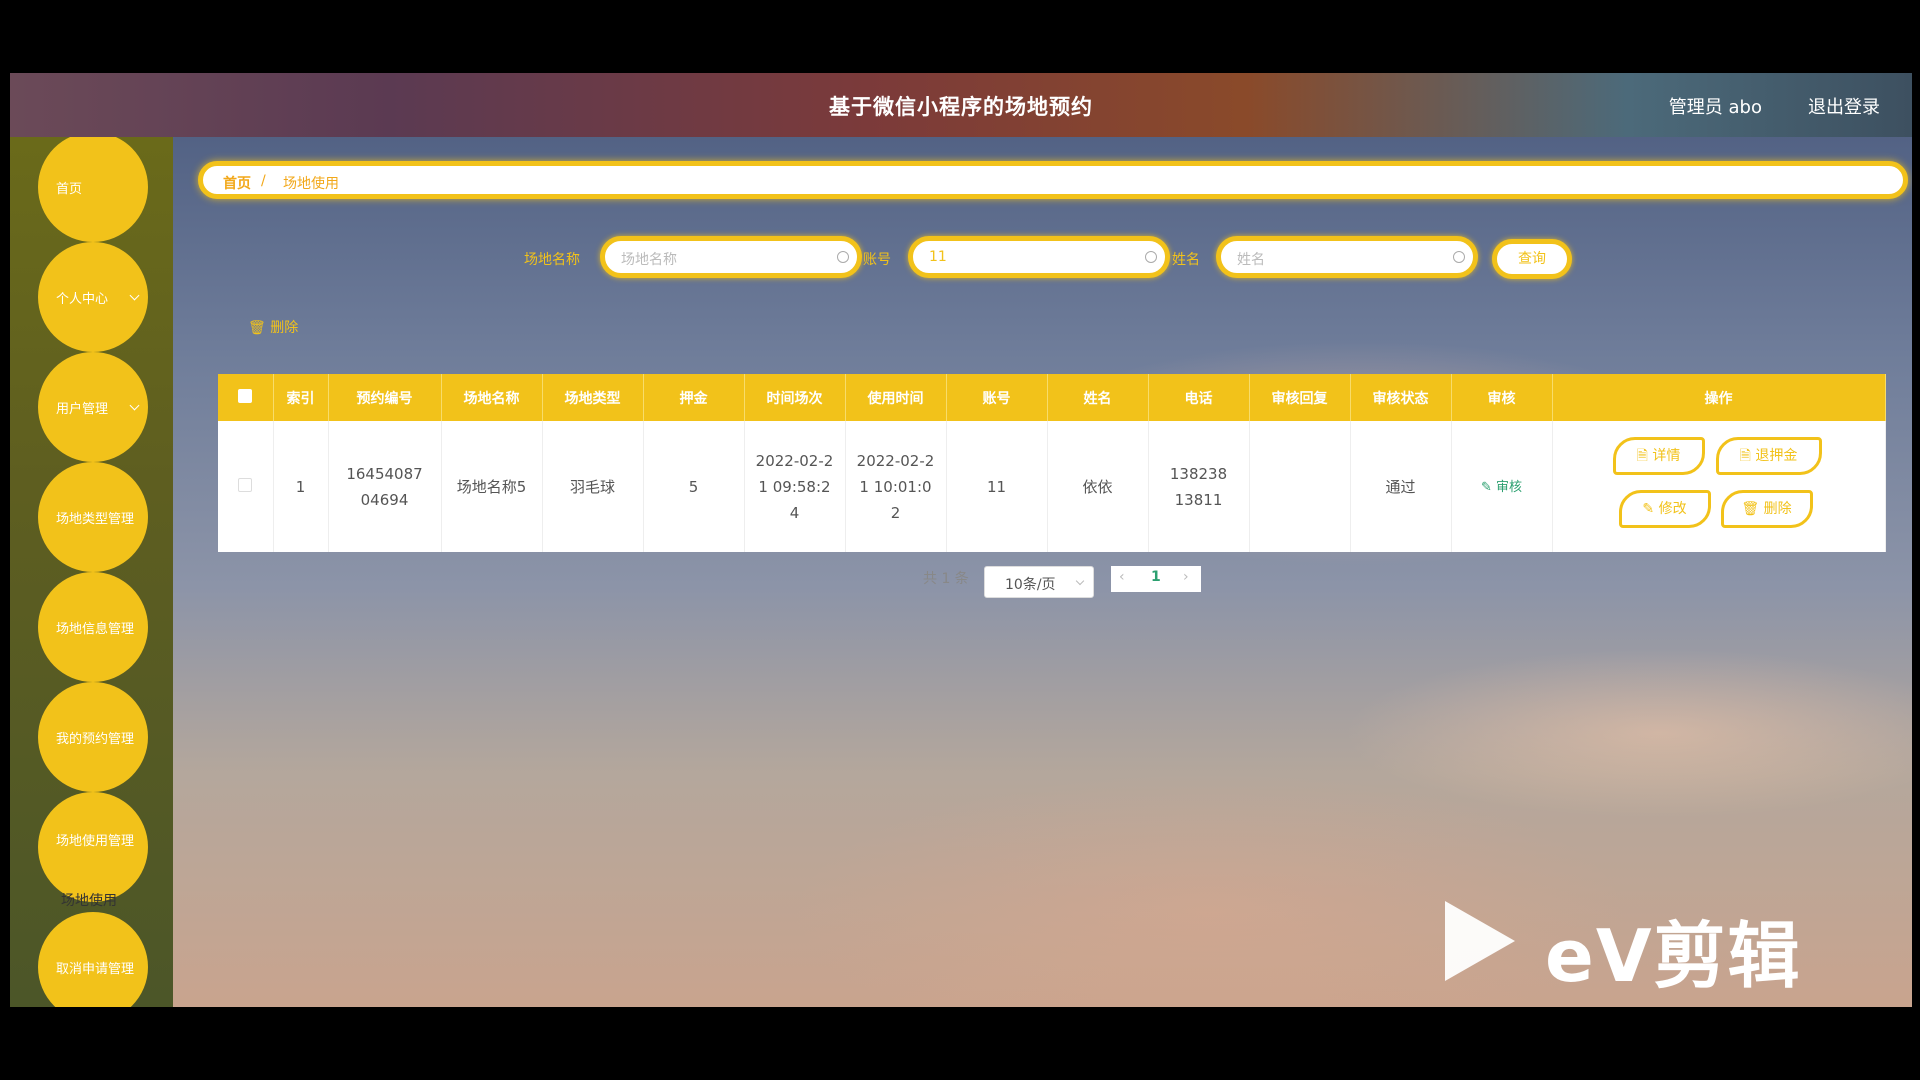  I want to click on chevron-right-icon: ›, so click(1186, 577).